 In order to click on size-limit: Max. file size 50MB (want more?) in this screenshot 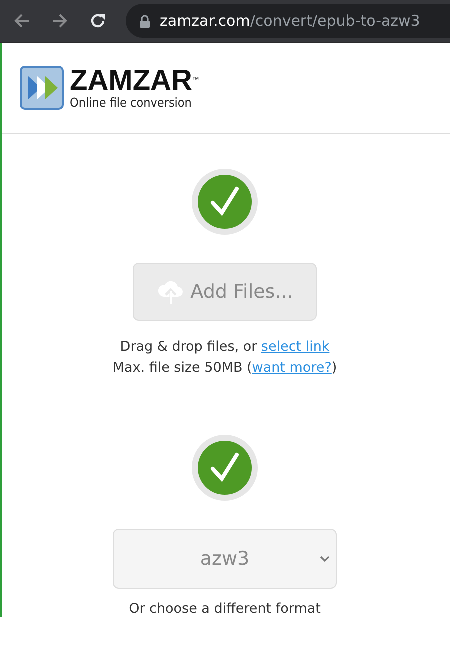, I will do `click(225, 368)`.